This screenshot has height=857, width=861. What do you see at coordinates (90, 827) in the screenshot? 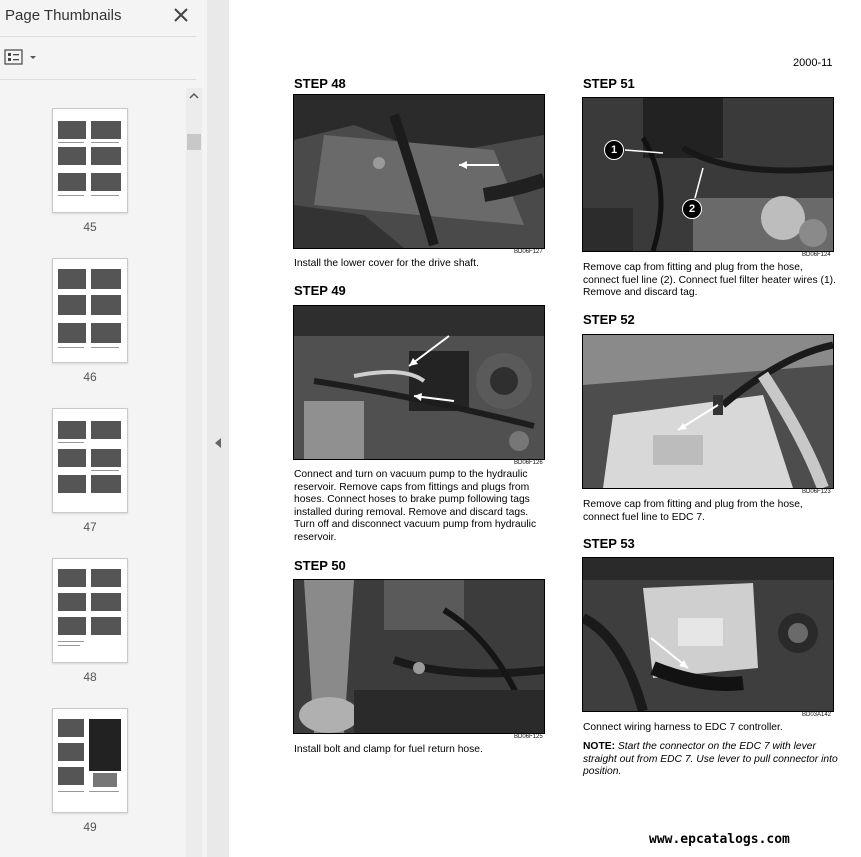
I see `page-thumbnail-label: 49` at bounding box center [90, 827].